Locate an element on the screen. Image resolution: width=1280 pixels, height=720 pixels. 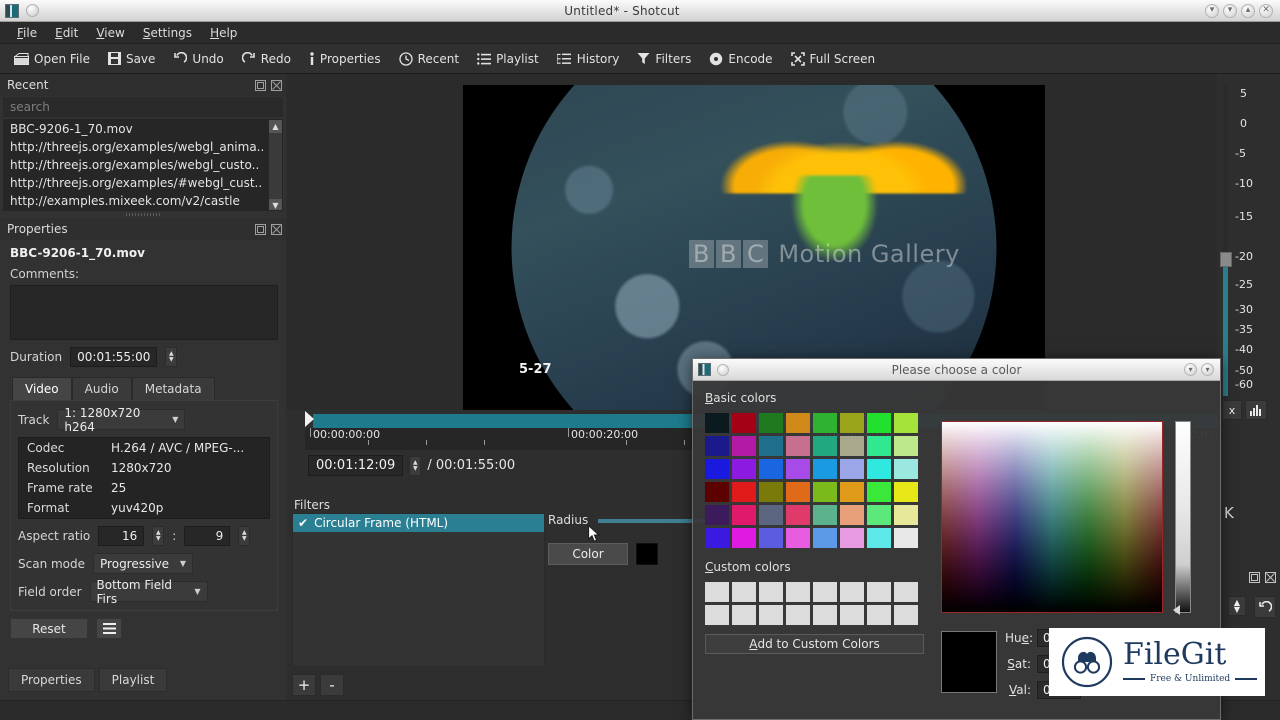
filter-checkbox: ✔ is located at coordinates (303, 523).